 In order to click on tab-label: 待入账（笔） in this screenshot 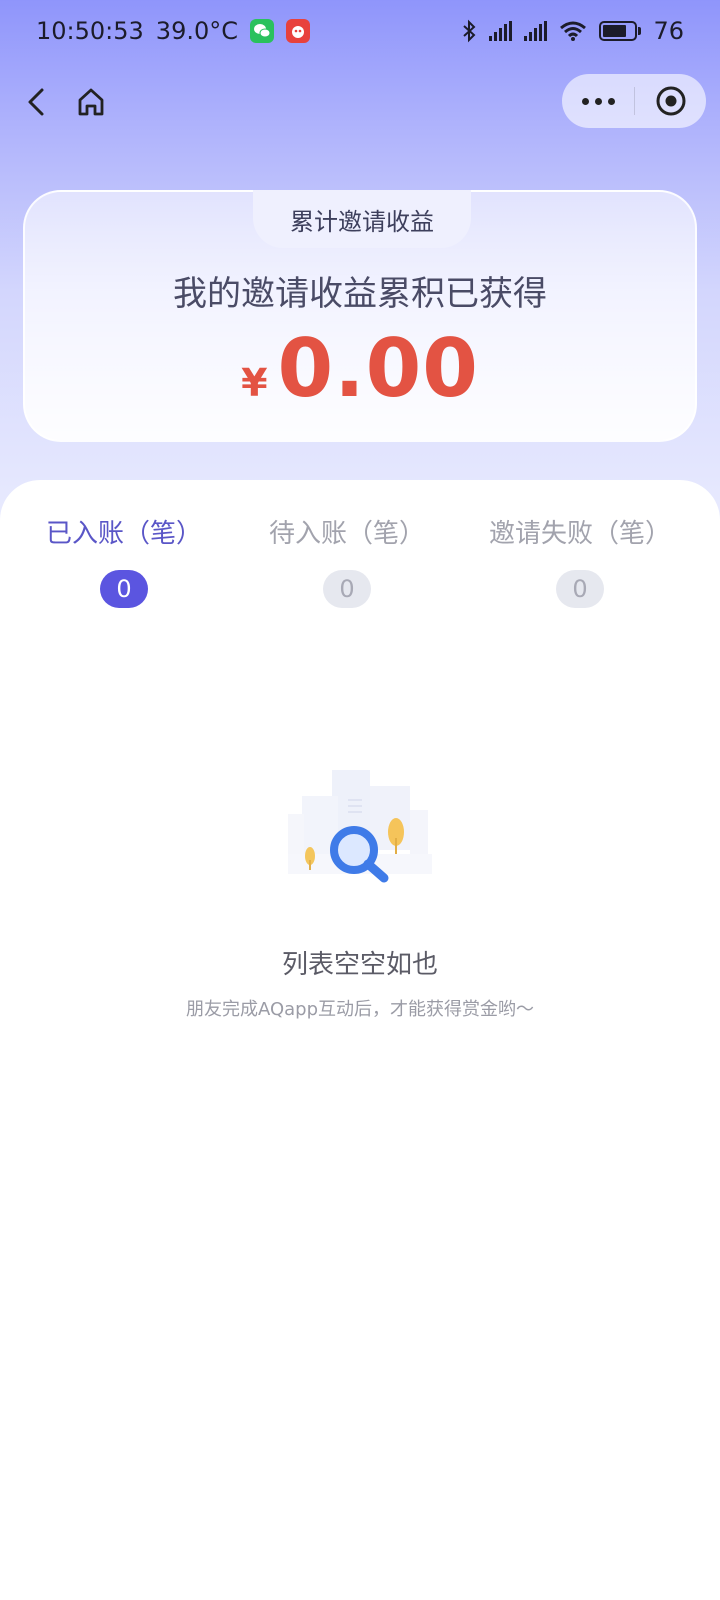, I will do `click(346, 534)`.